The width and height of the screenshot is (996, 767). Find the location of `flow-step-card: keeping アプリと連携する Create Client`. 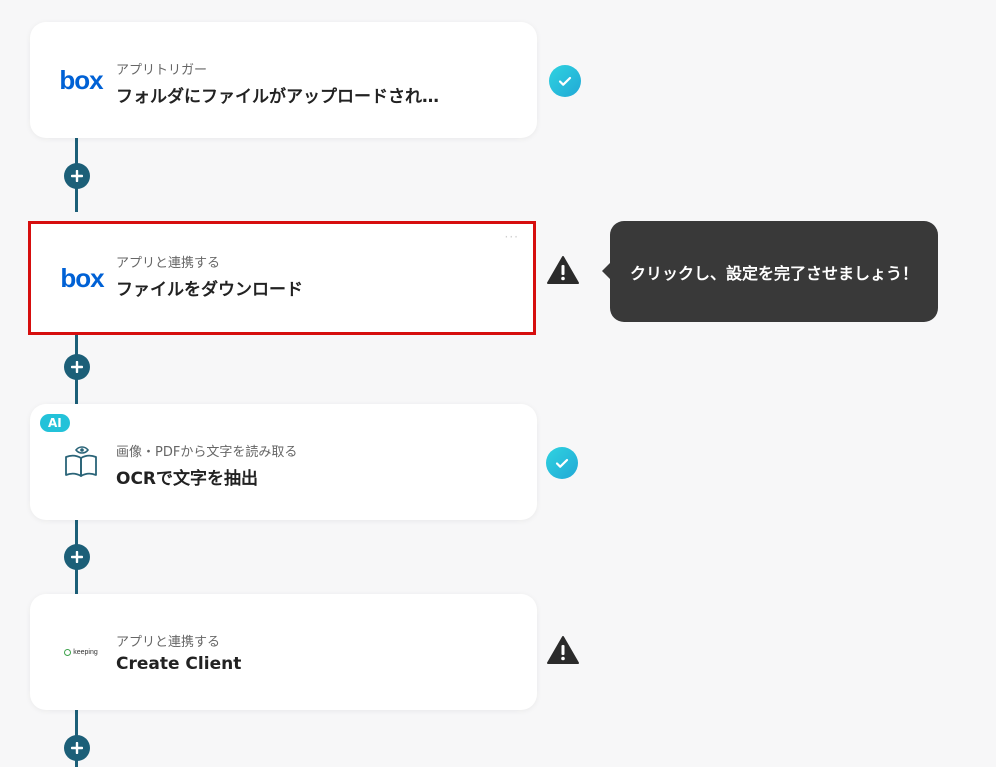

flow-step-card: keeping アプリと連携する Create Client is located at coordinates (283, 652).